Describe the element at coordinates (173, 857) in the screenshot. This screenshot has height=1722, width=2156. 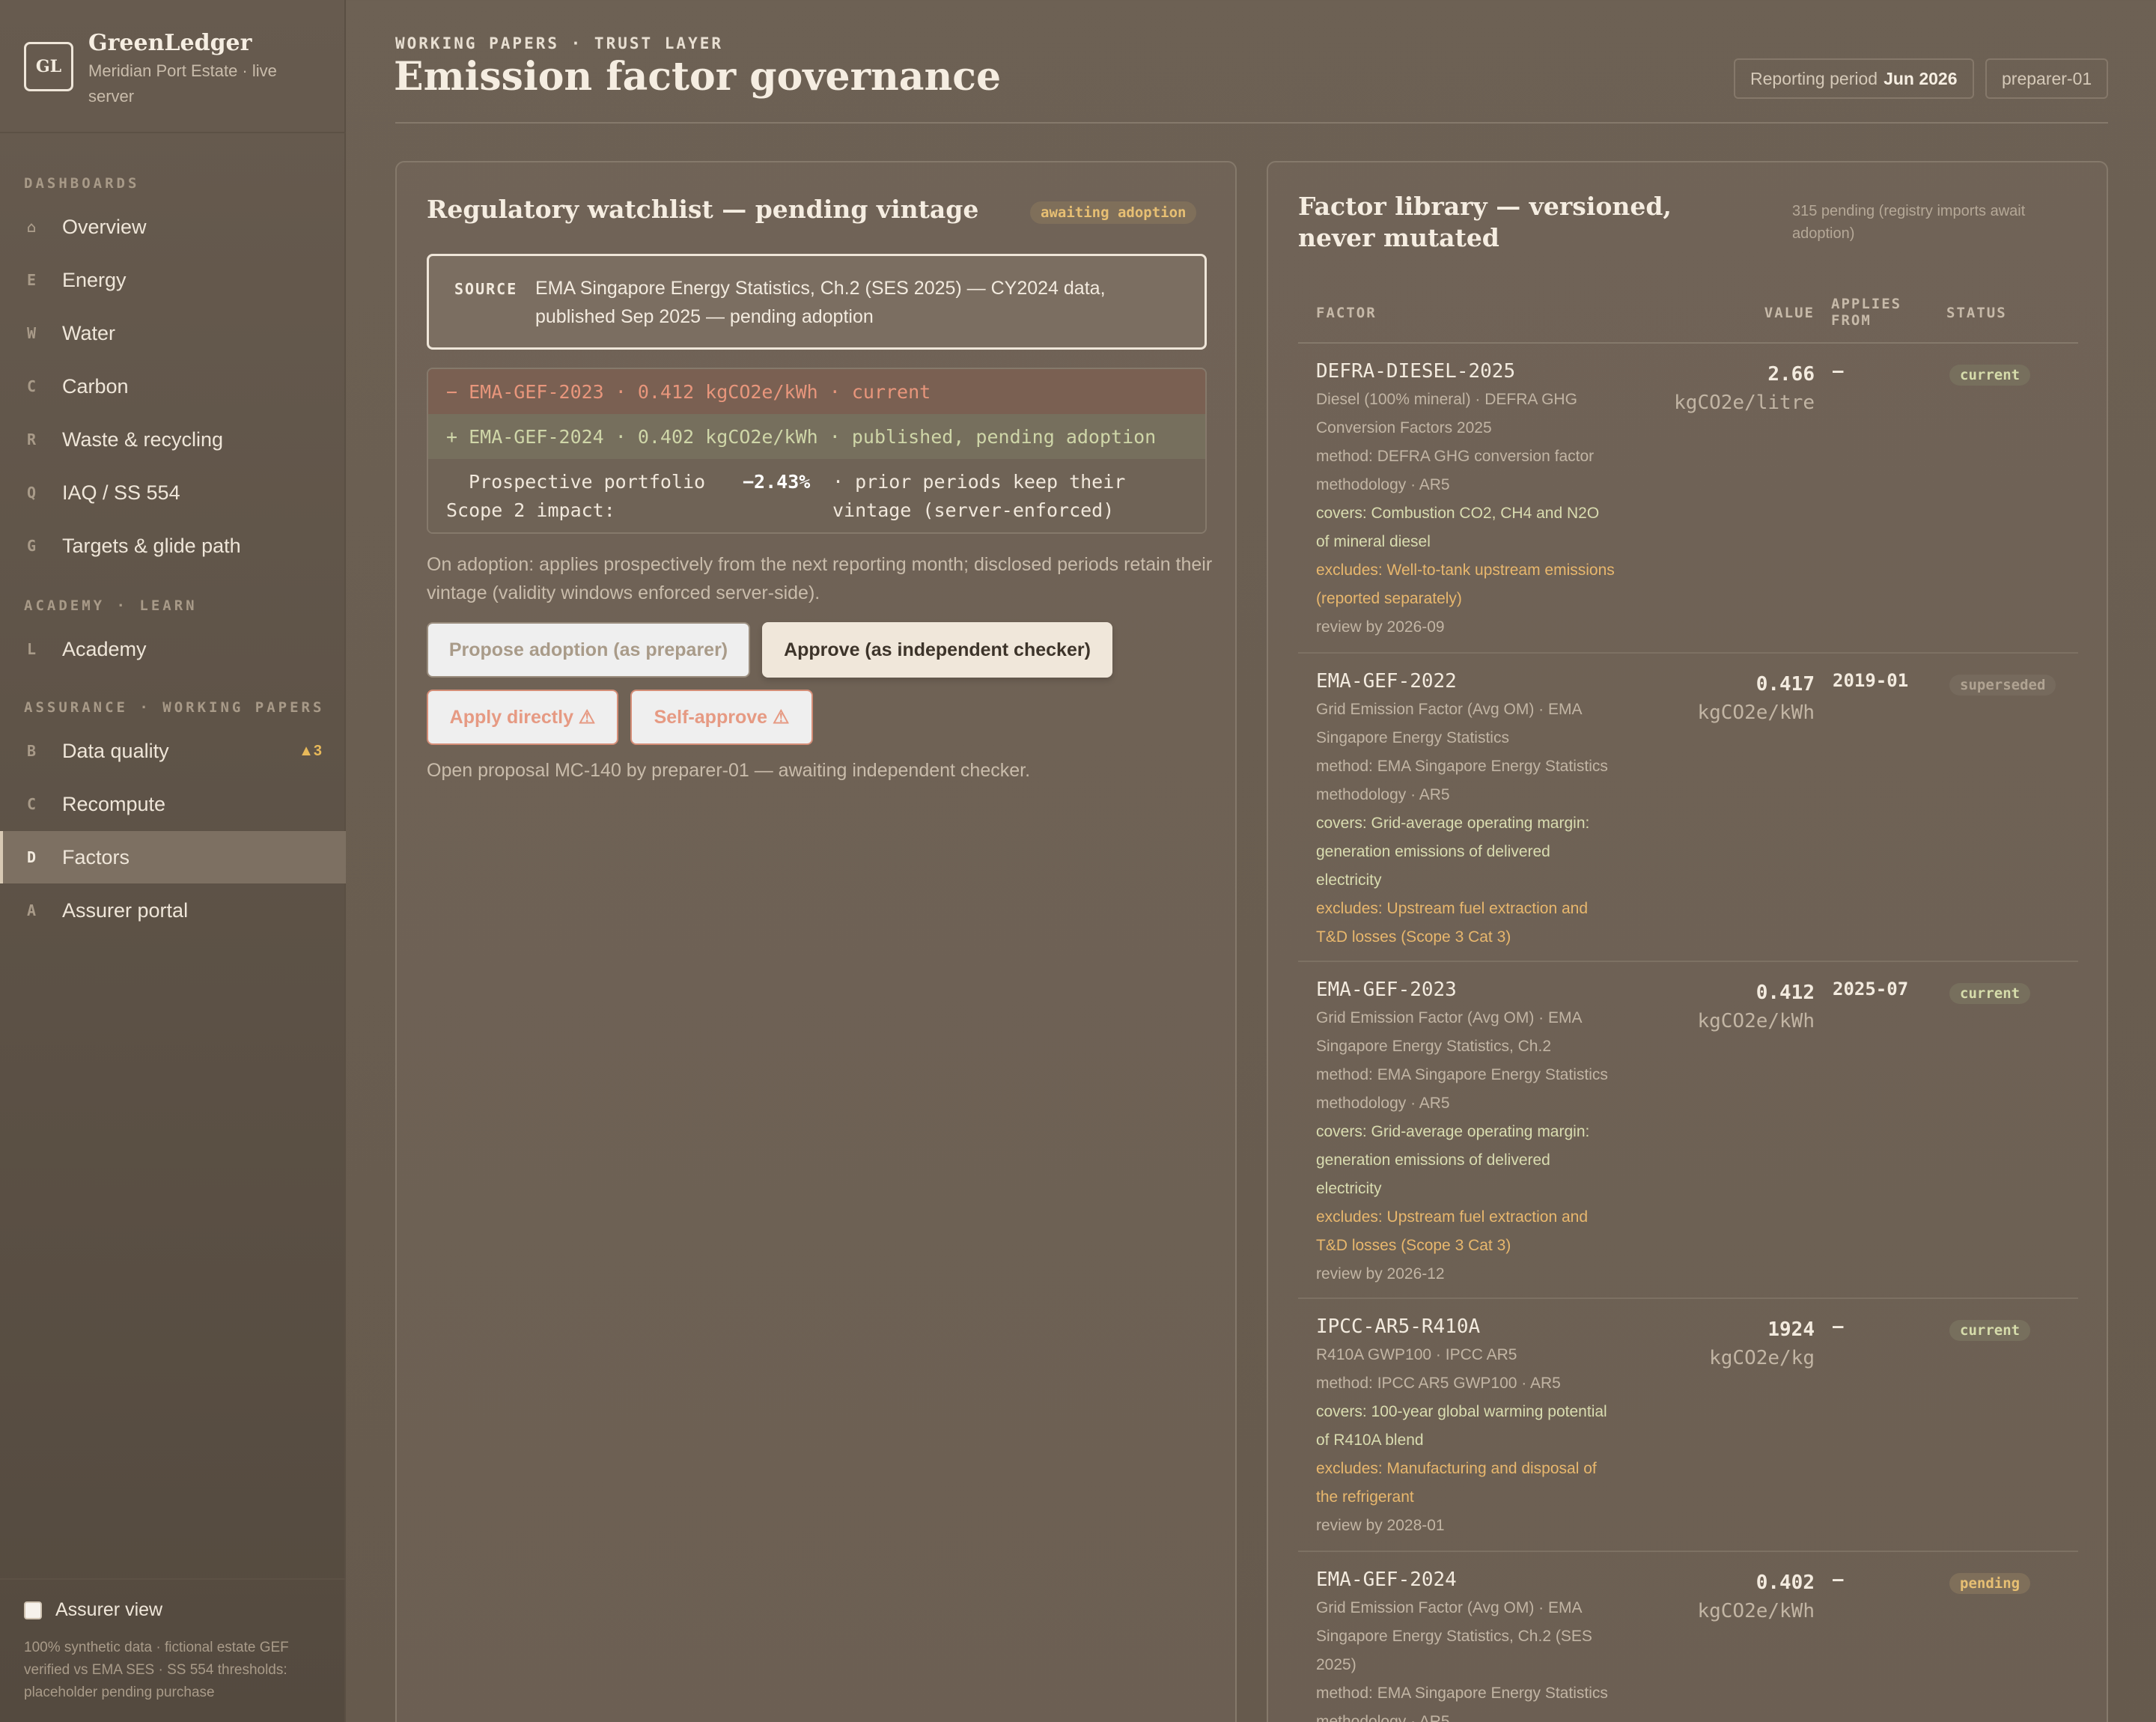
I see `sidebar-item-factors: D Factors` at that location.